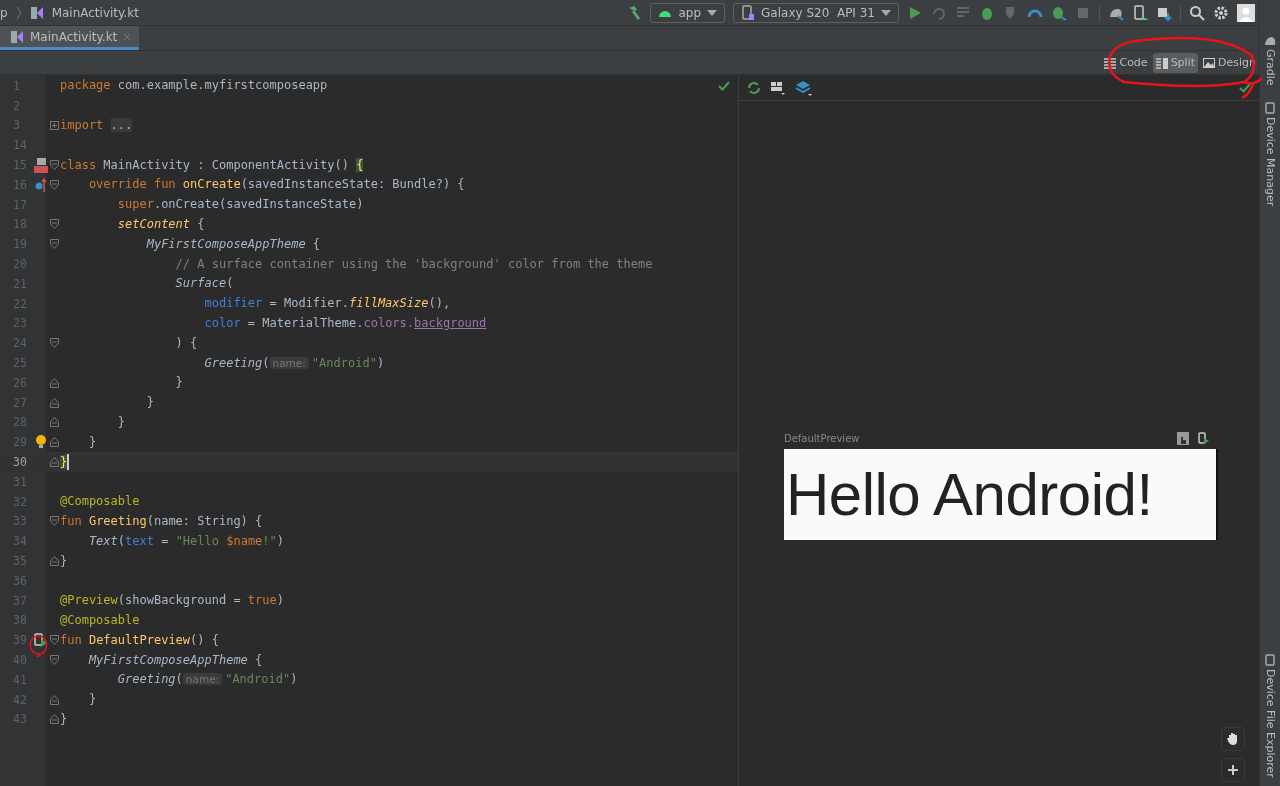  What do you see at coordinates (413, 264) in the screenshot?
I see `code-line: // A surface container using the 'background' color from the theme` at bounding box center [413, 264].